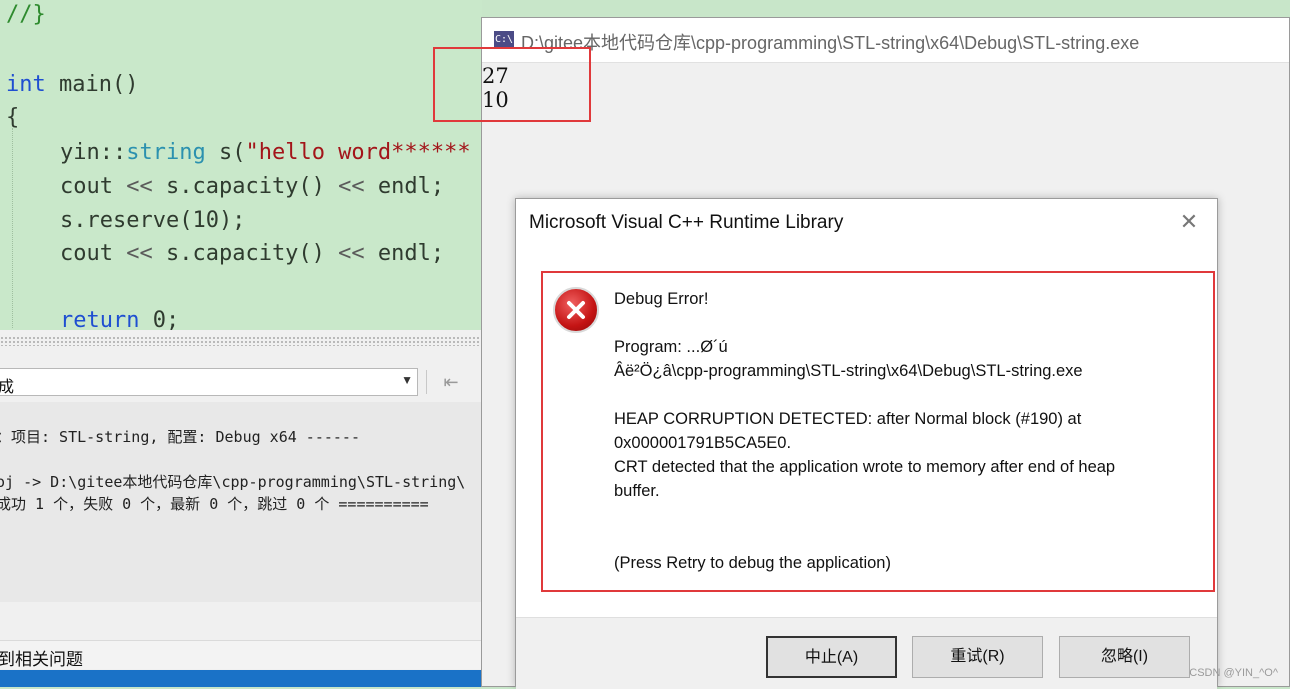  I want to click on code-line-return: return 0;, so click(119, 319).